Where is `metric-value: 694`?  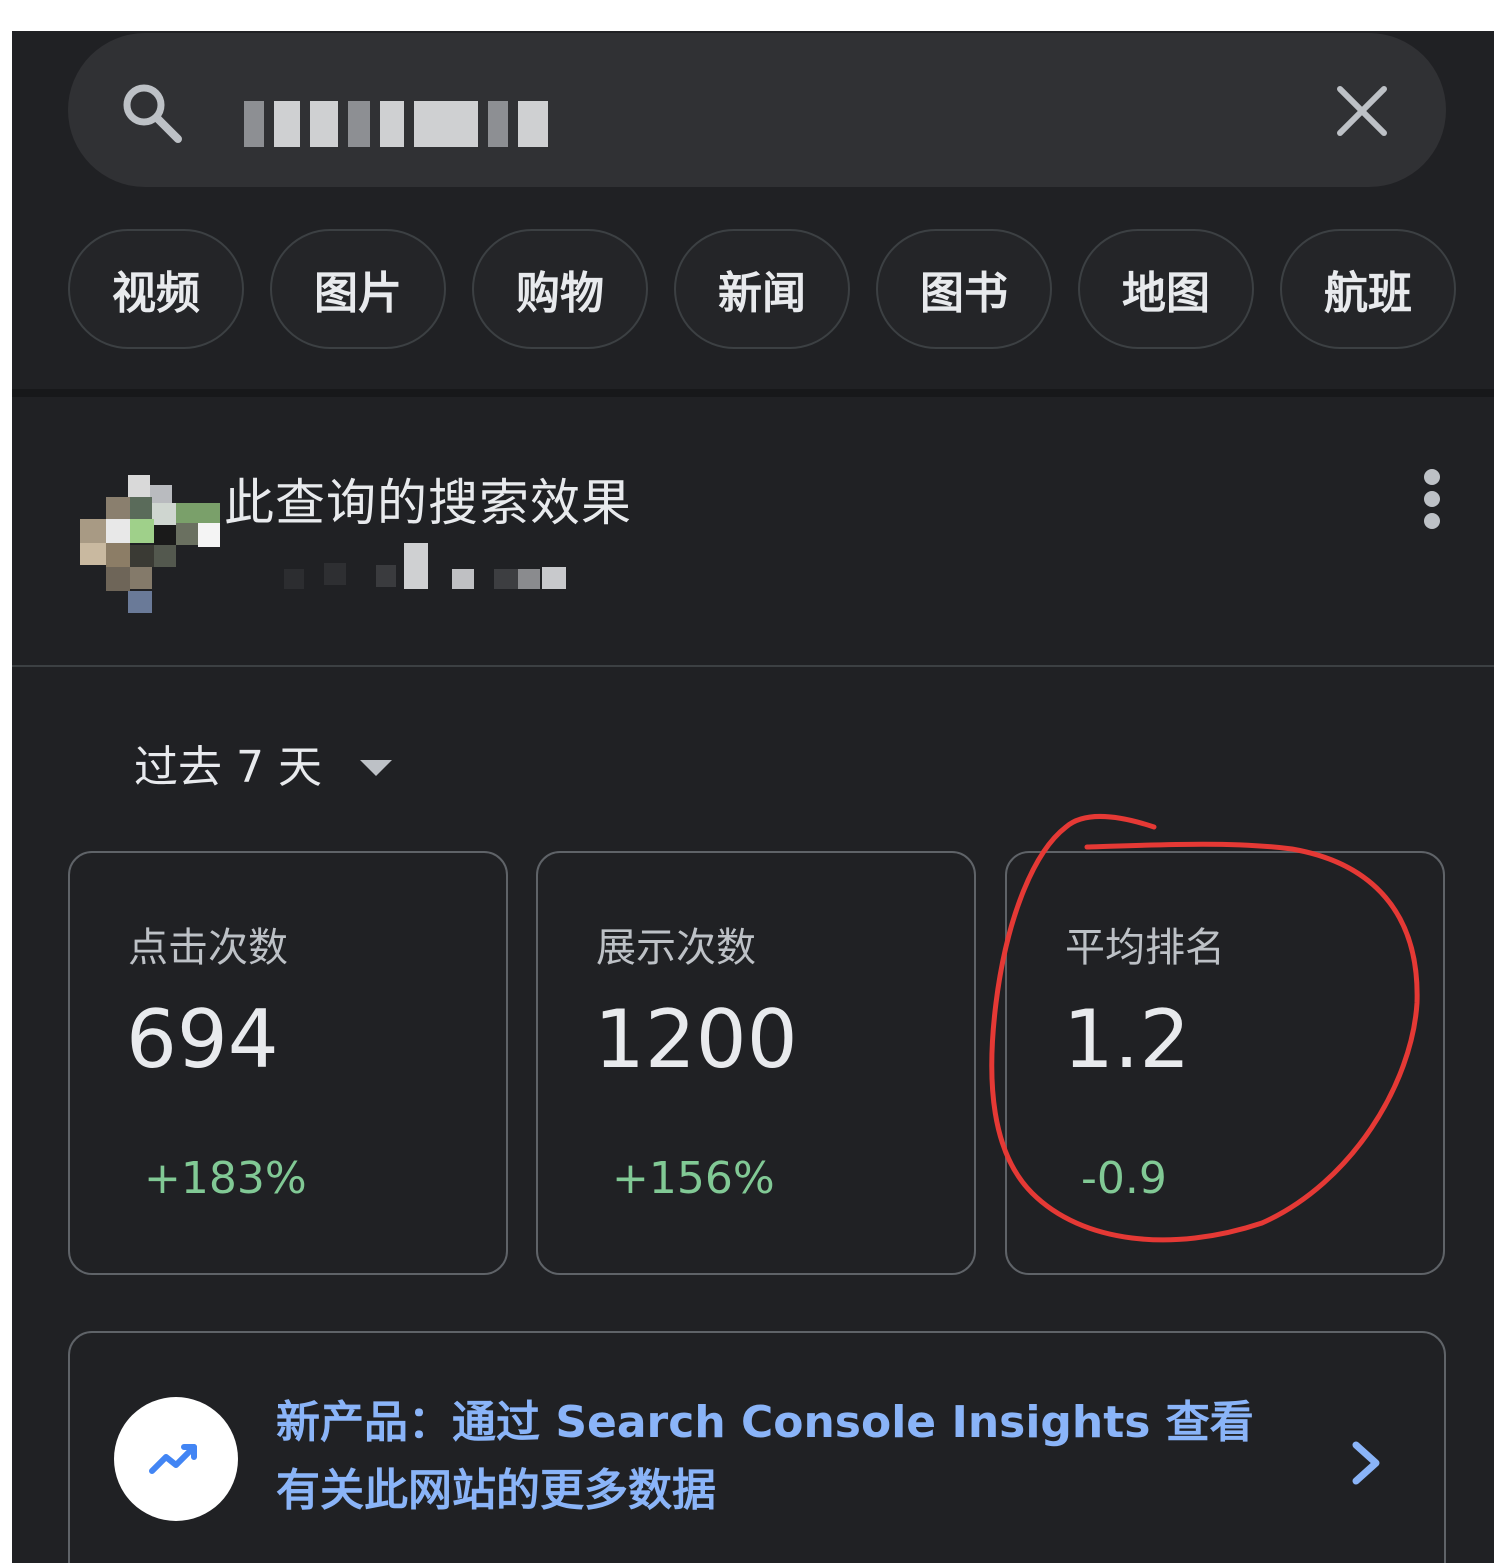 metric-value: 694 is located at coordinates (202, 1039).